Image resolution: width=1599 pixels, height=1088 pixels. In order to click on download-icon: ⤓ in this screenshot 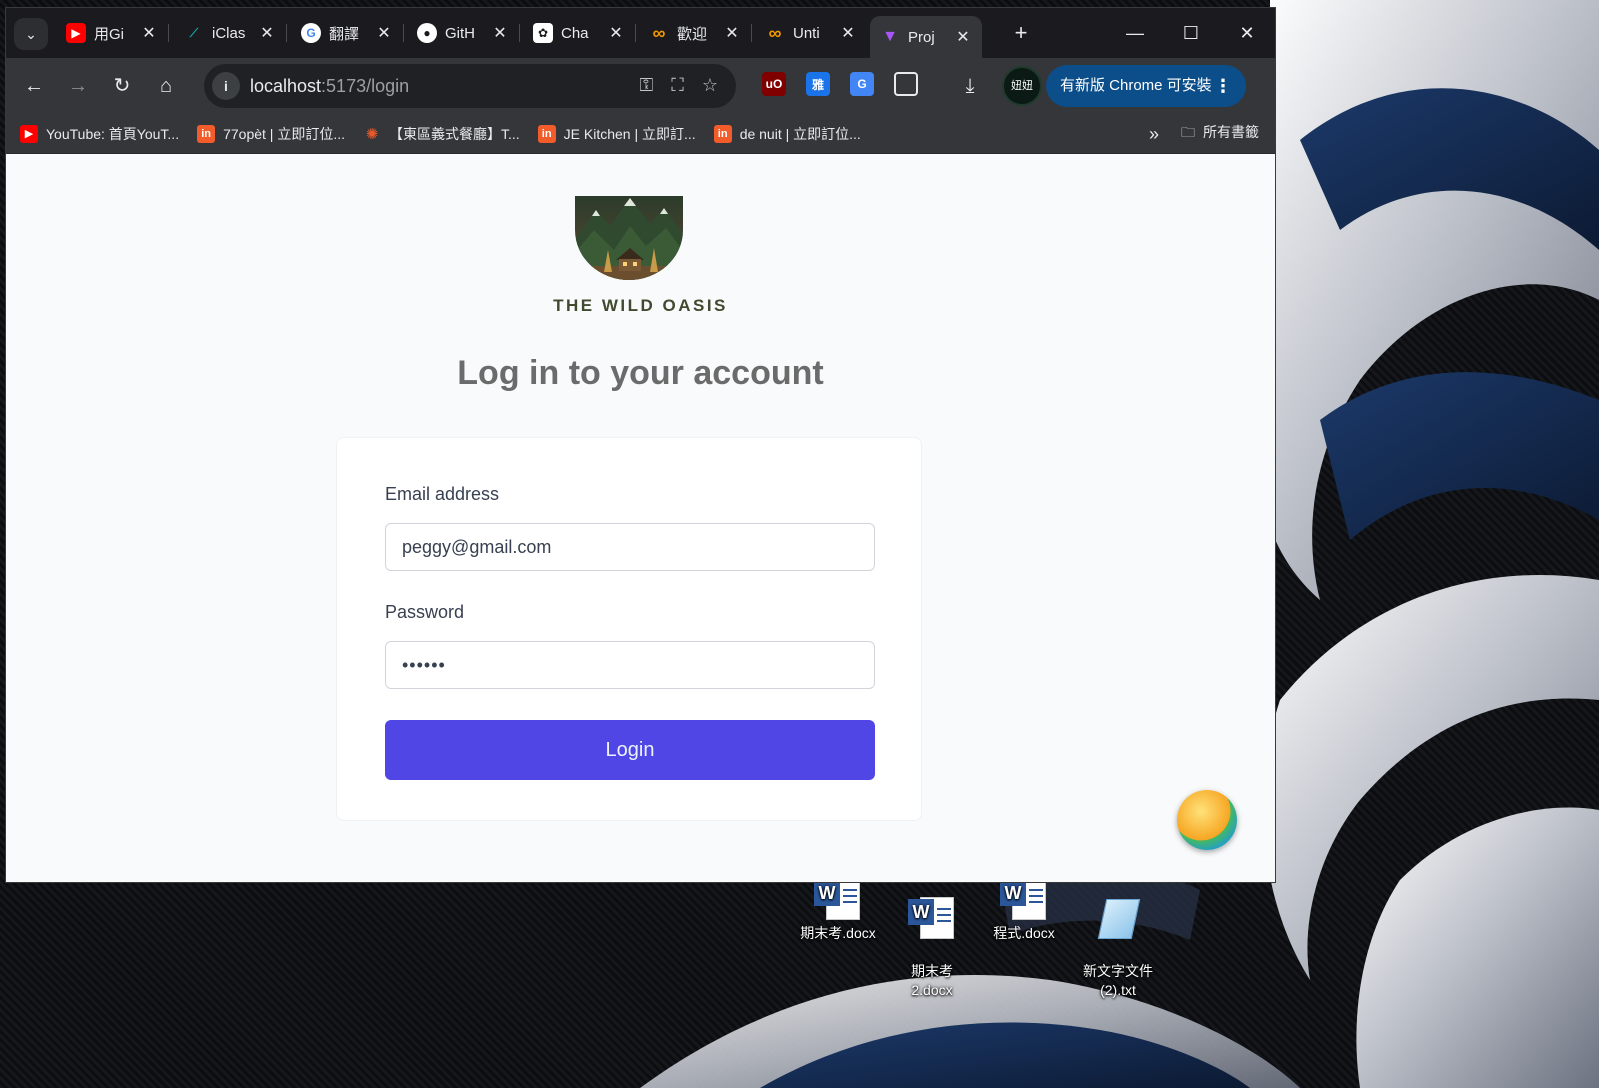, I will do `click(970, 86)`.